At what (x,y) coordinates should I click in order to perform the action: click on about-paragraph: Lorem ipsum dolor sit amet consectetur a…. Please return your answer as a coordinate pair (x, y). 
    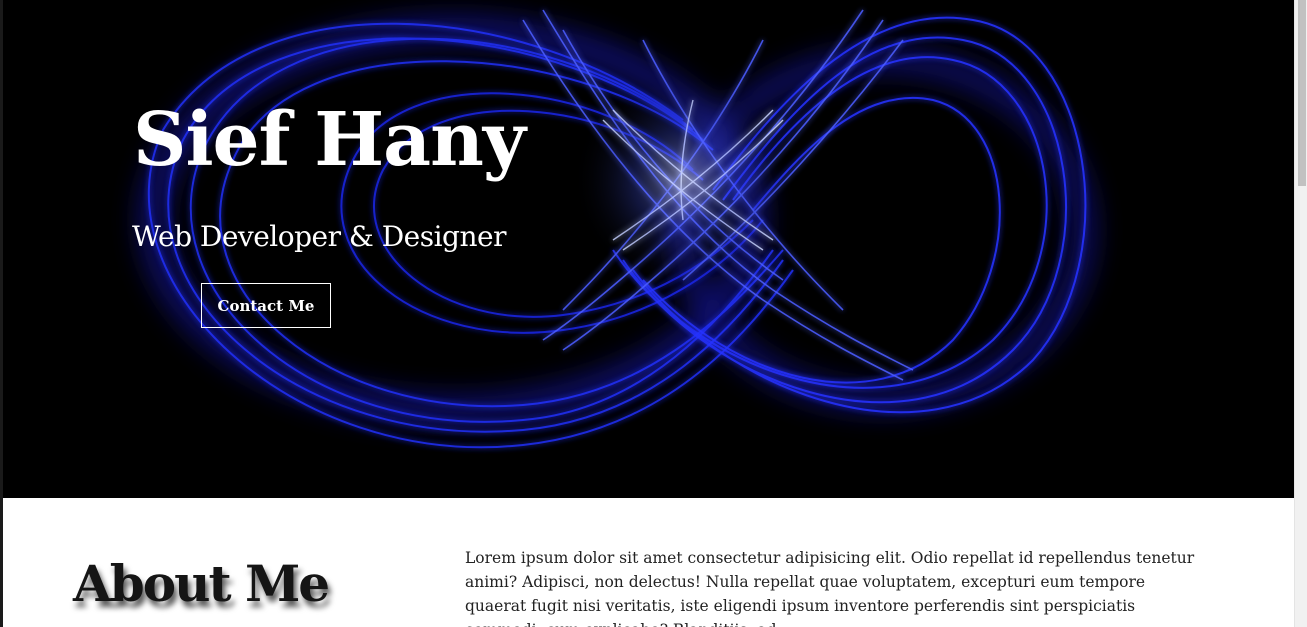
    Looking at the image, I should click on (830, 588).